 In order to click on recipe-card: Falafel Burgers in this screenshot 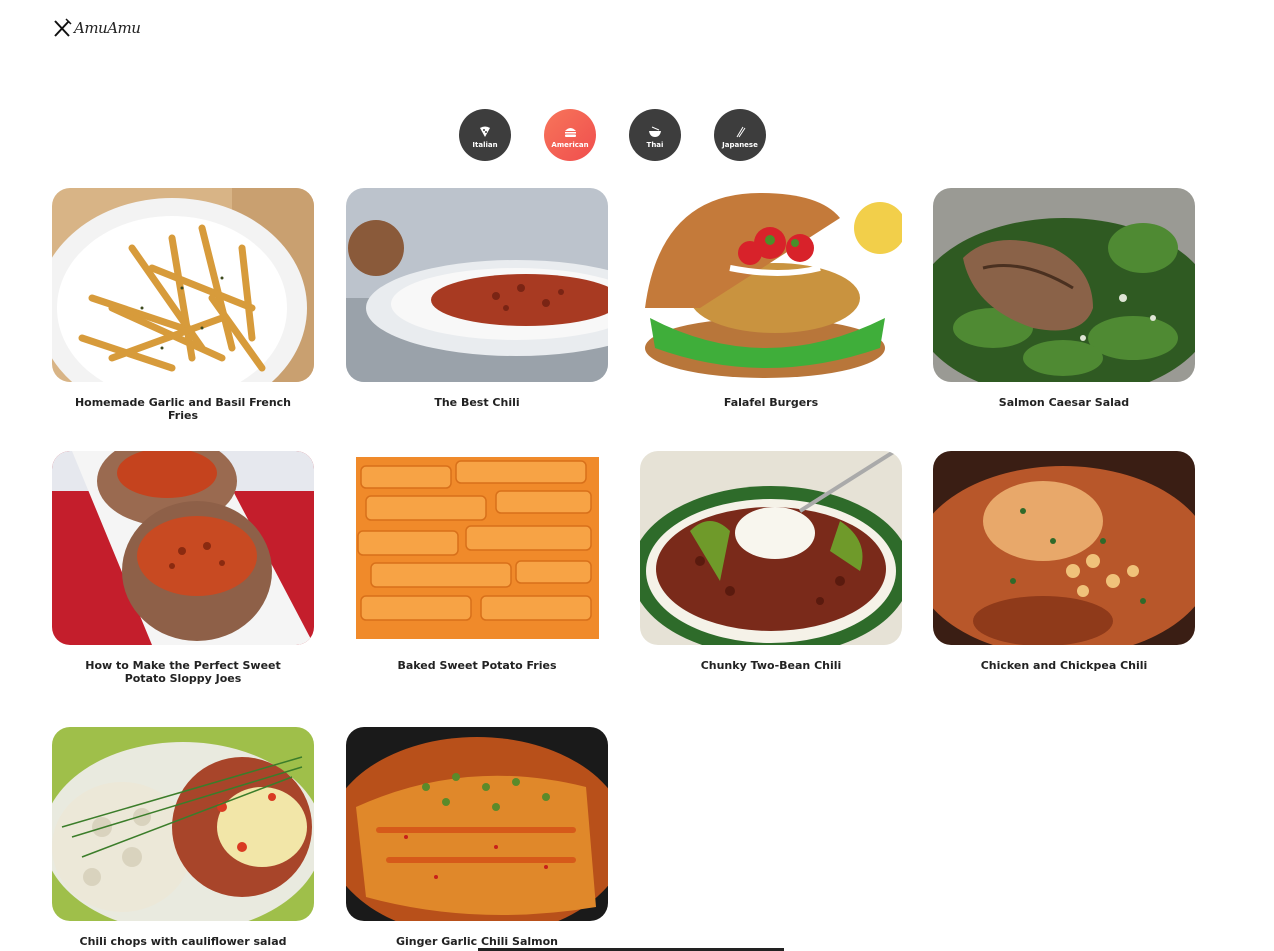, I will do `click(771, 298)`.